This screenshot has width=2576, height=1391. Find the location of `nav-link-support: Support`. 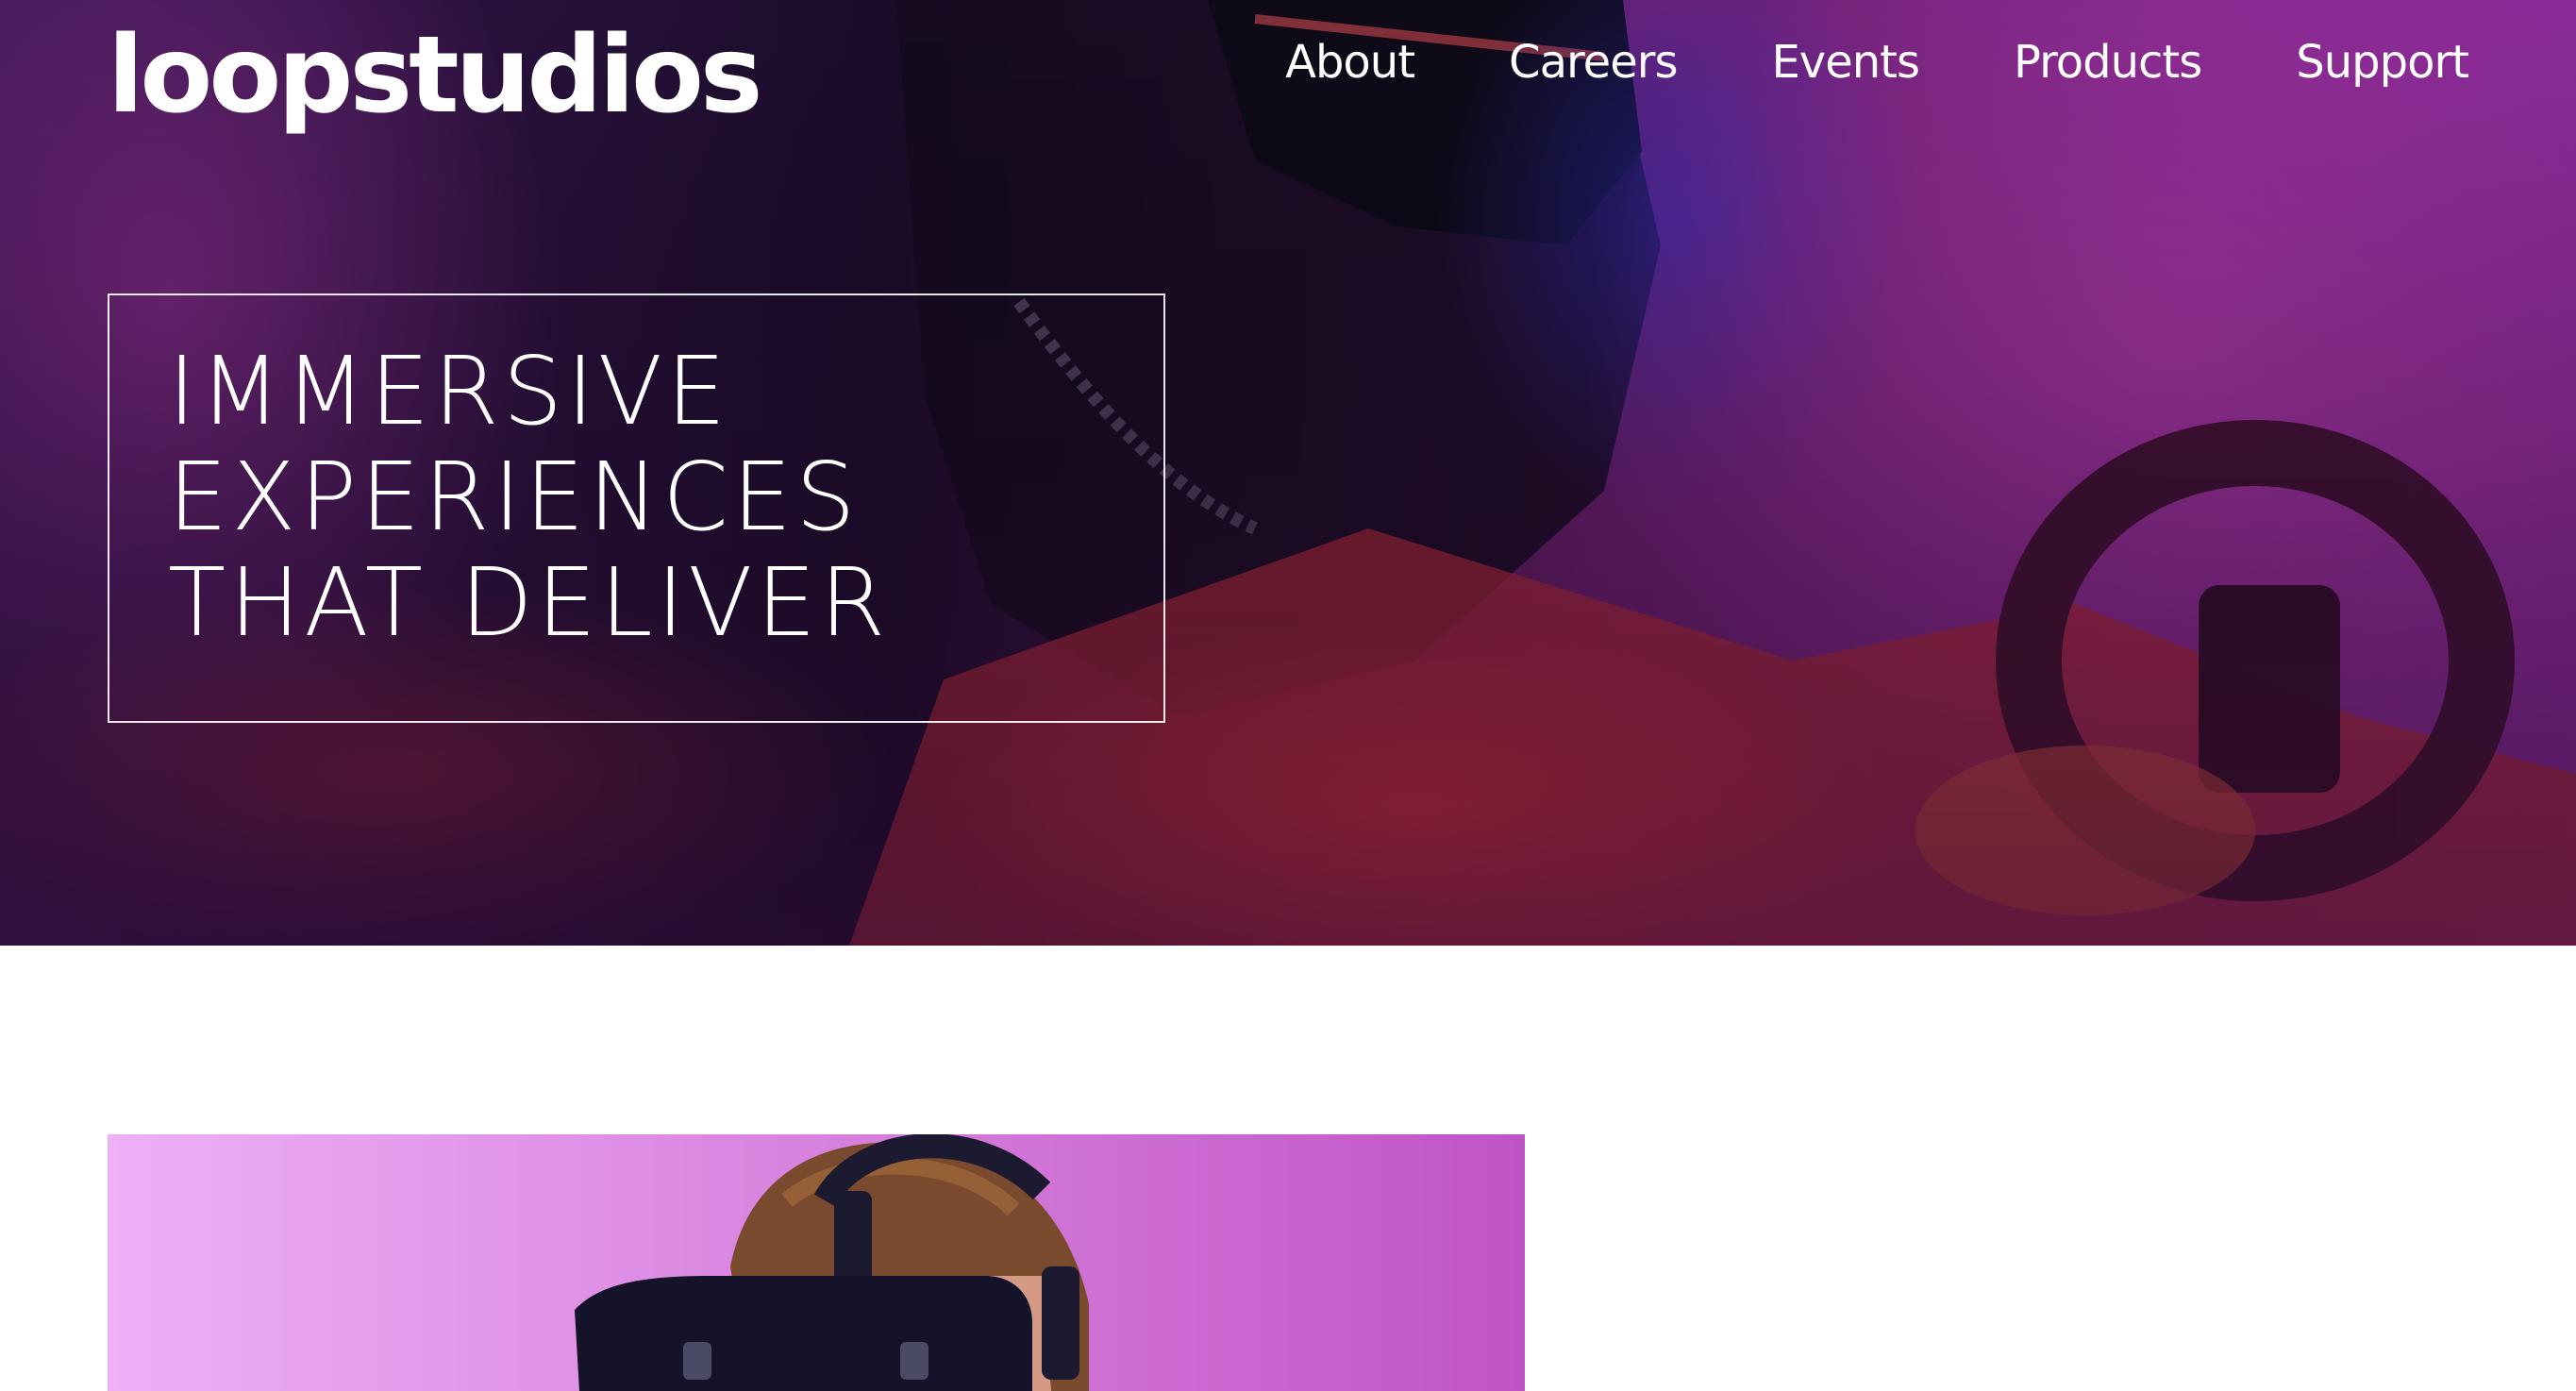

nav-link-support: Support is located at coordinates (2382, 62).